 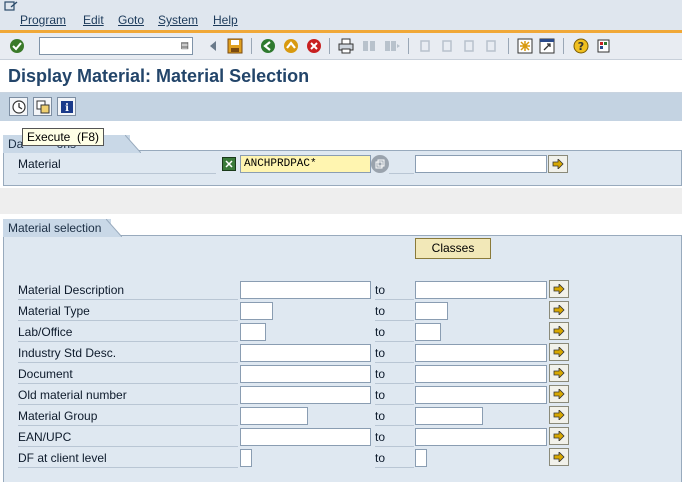 I want to click on execute-tooltip: Execute (F8), so click(x=63, y=137).